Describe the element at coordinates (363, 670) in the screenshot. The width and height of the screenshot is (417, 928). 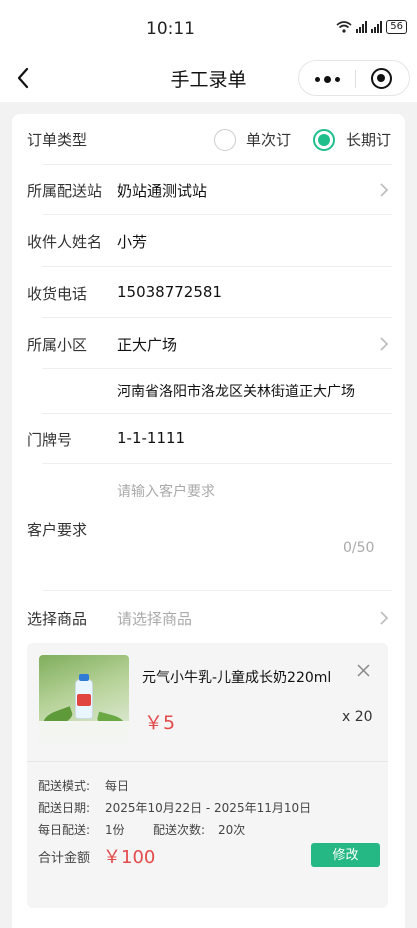
I see `close-icon` at that location.